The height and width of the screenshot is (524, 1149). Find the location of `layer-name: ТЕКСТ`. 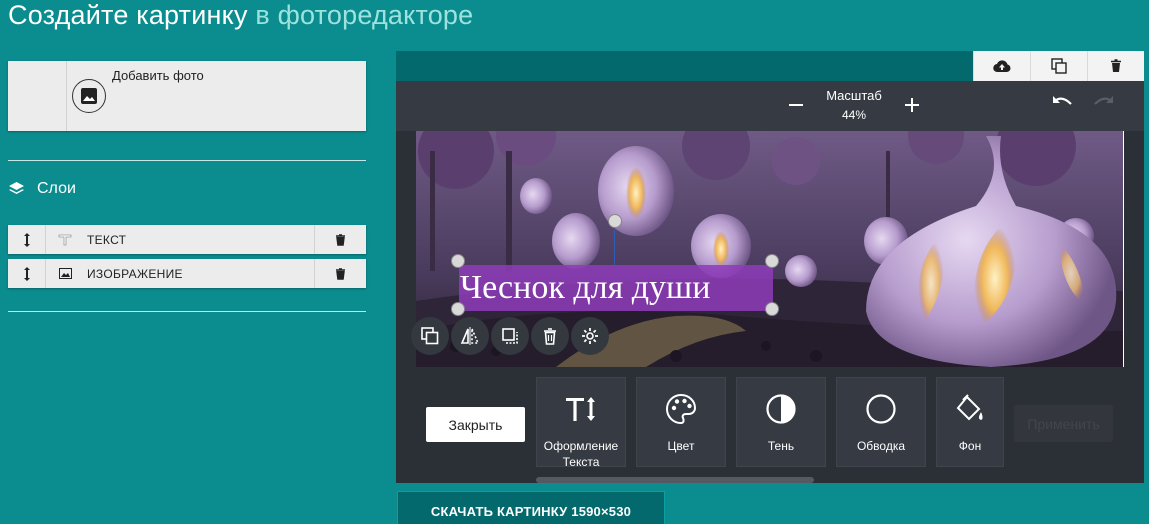

layer-name: ТЕКСТ is located at coordinates (107, 240).